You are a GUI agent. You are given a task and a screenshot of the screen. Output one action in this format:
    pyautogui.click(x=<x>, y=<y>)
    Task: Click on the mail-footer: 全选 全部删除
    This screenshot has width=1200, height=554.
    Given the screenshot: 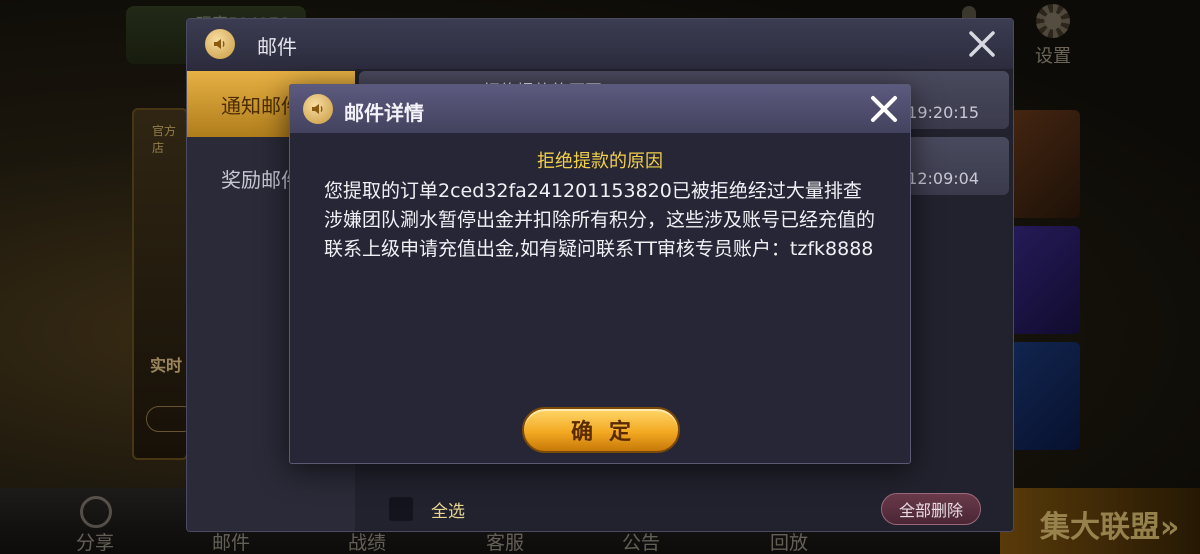 What is the action you would take?
    pyautogui.click(x=684, y=509)
    